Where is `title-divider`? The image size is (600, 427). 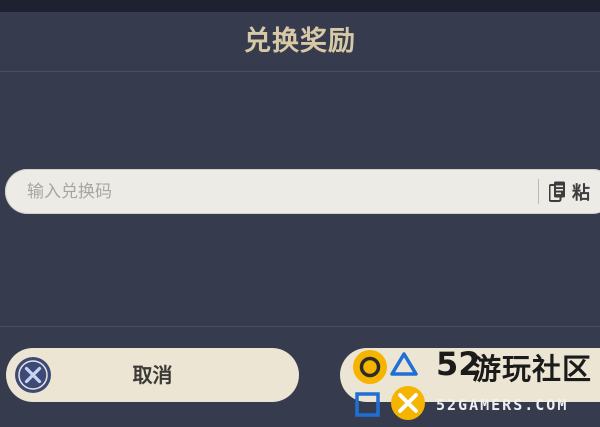 title-divider is located at coordinates (300, 71).